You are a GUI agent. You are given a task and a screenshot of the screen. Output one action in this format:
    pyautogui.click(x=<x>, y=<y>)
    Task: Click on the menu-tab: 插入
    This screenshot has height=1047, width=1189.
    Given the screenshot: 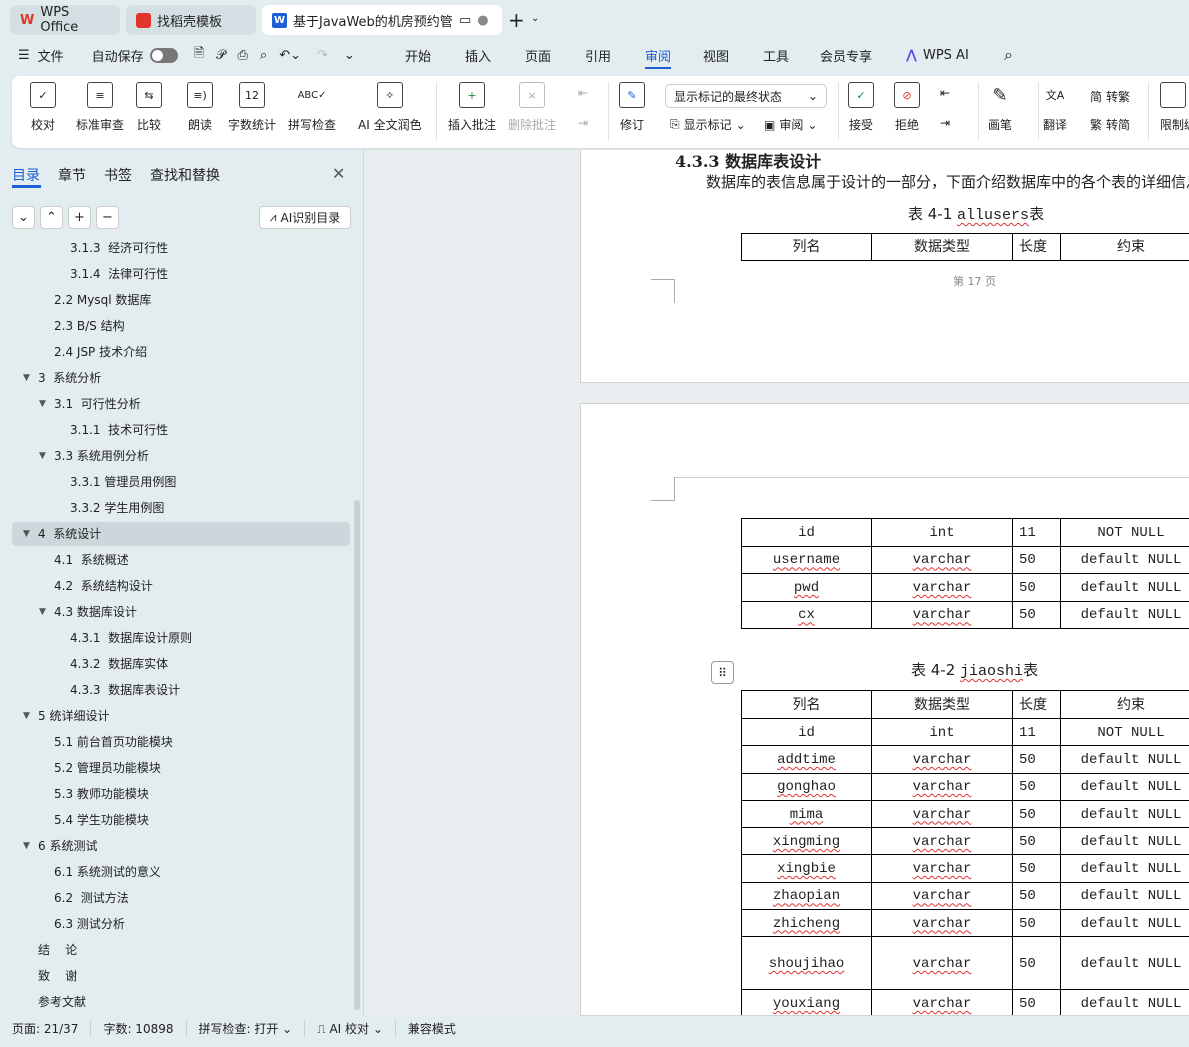 What is the action you would take?
    pyautogui.click(x=478, y=55)
    